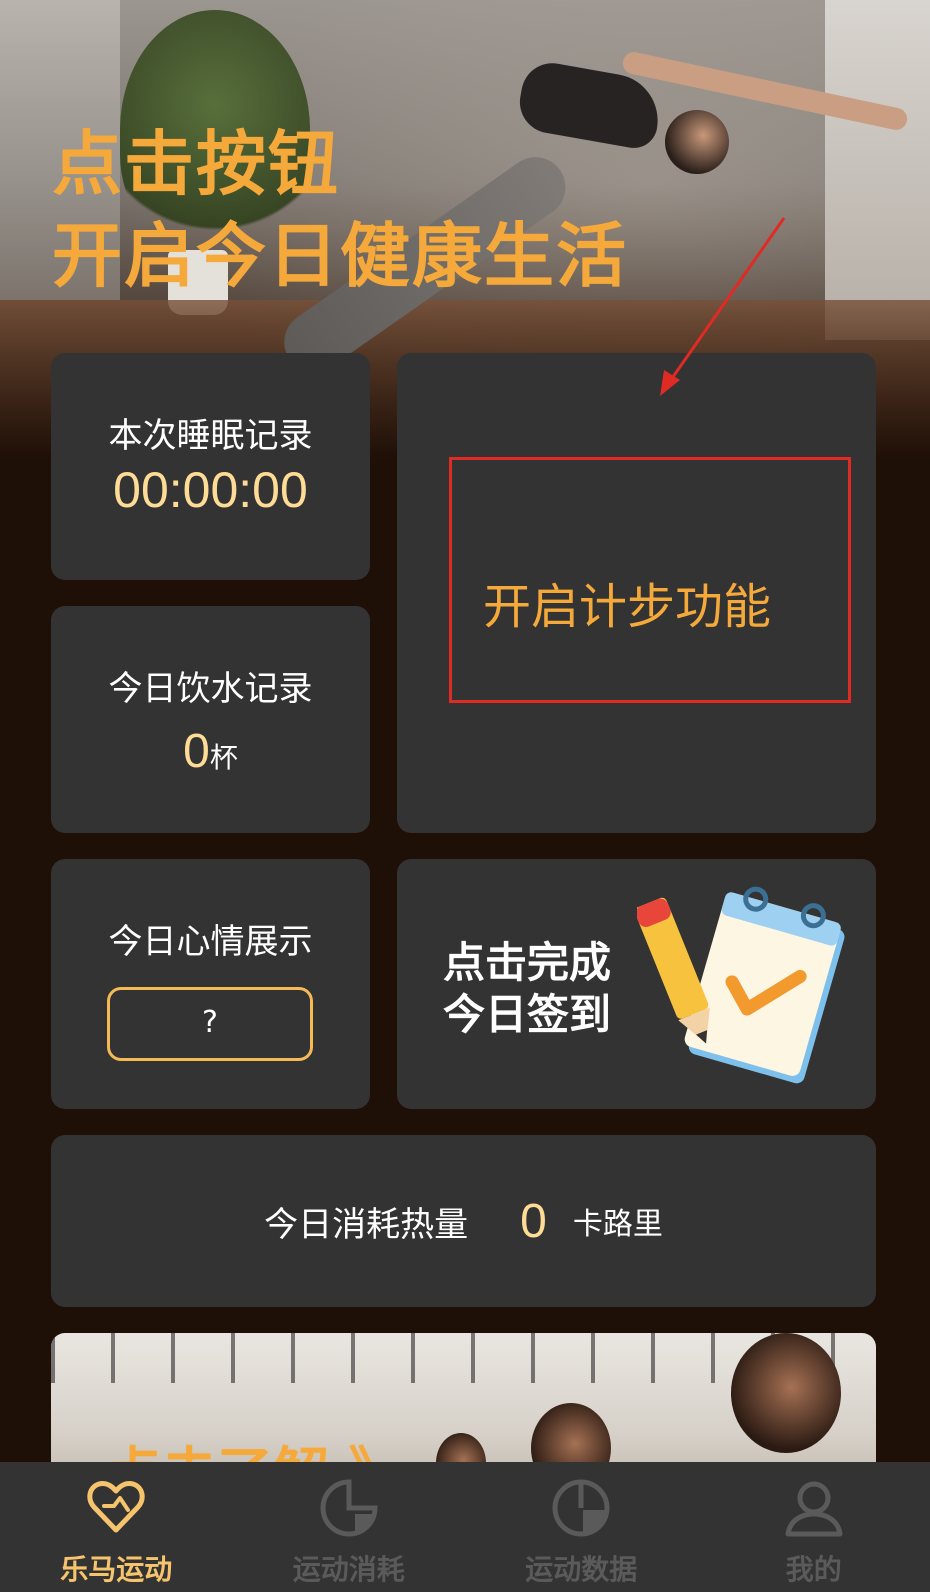 This screenshot has width=930, height=1592. I want to click on pie-icon, so click(581, 1508).